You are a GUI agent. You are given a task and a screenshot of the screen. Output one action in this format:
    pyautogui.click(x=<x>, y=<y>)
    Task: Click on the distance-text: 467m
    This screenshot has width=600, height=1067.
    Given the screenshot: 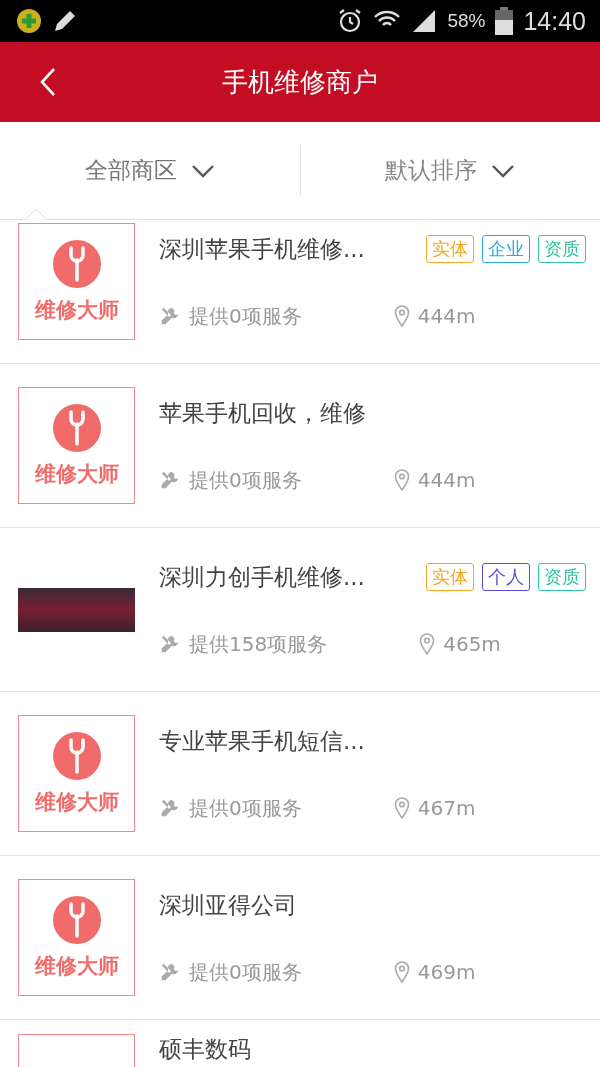 What is the action you would take?
    pyautogui.click(x=446, y=808)
    